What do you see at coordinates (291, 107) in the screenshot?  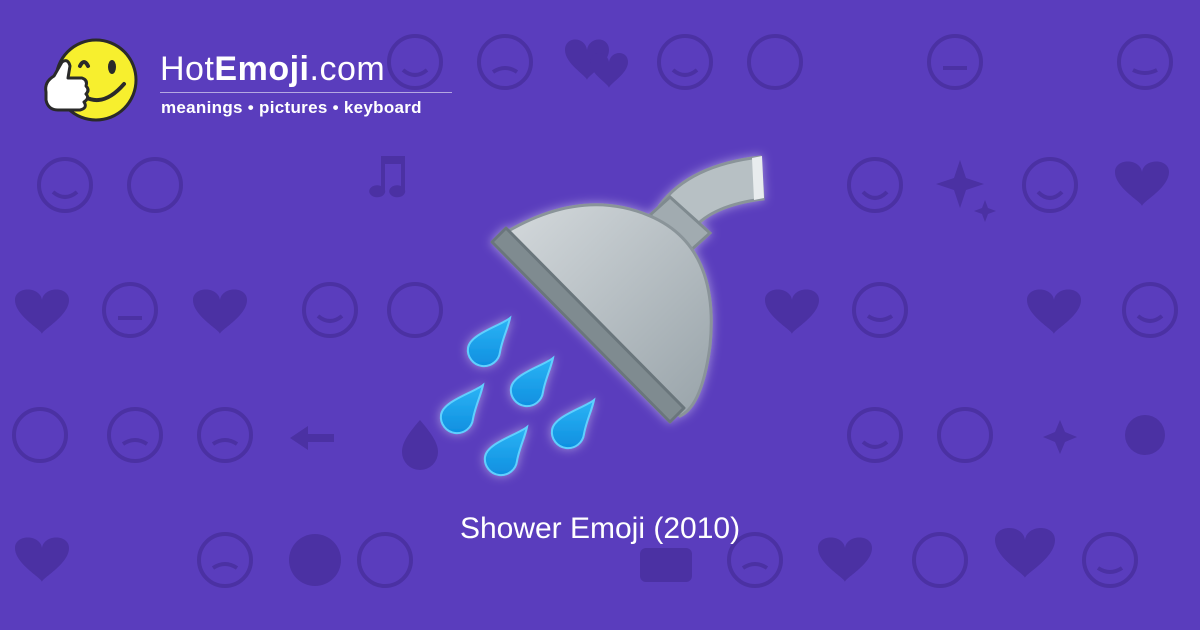 I see `site-tagline: meanings • pictures • keyboard` at bounding box center [291, 107].